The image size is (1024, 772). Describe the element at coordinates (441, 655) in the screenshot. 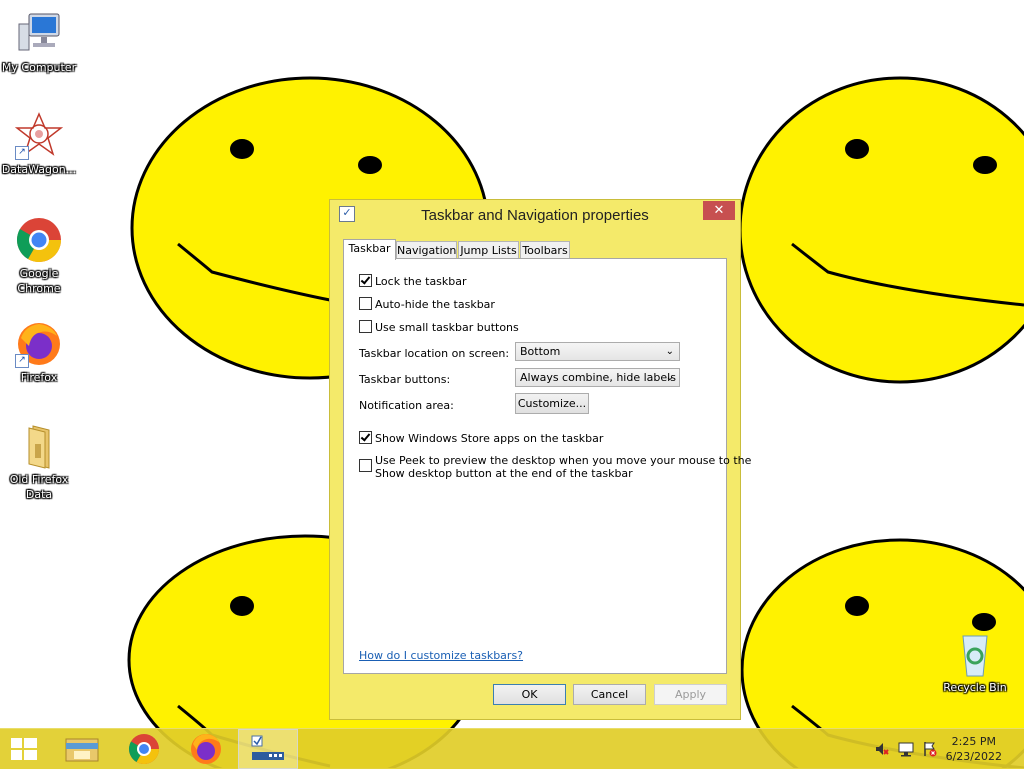

I see `help-link: How do I customize taskbars?` at that location.